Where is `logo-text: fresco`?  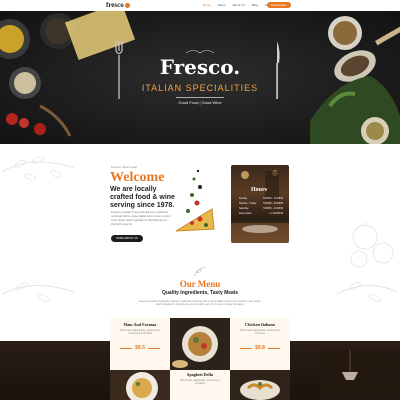 logo-text: fresco is located at coordinates (115, 5).